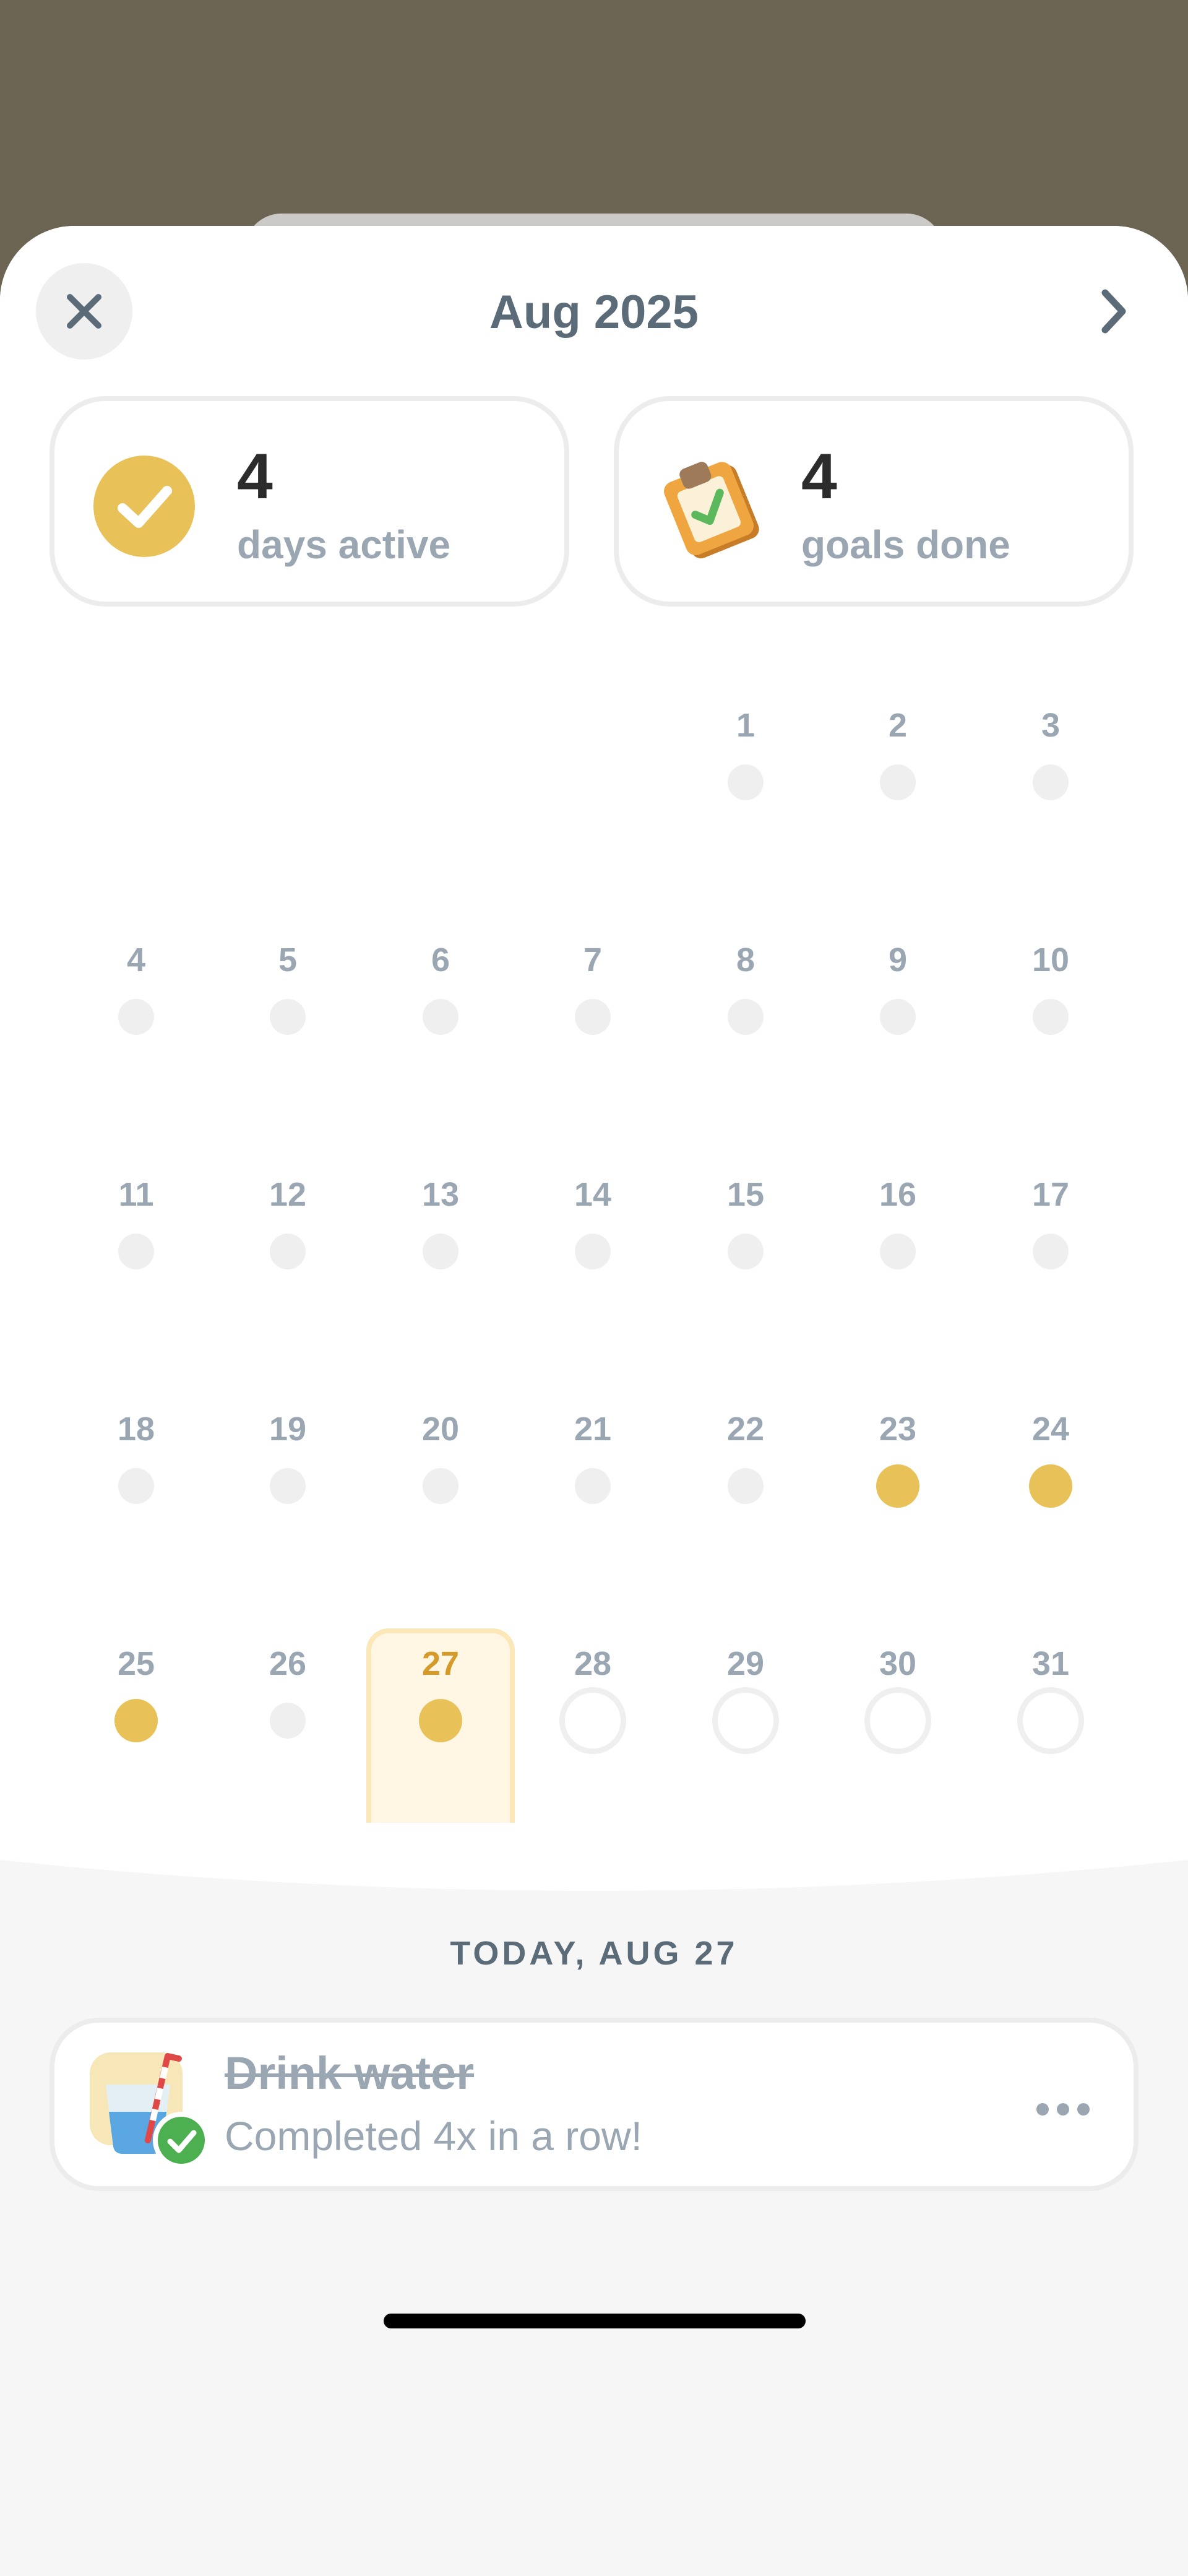 This screenshot has height=2576, width=1188. I want to click on home-indicator, so click(595, 2321).